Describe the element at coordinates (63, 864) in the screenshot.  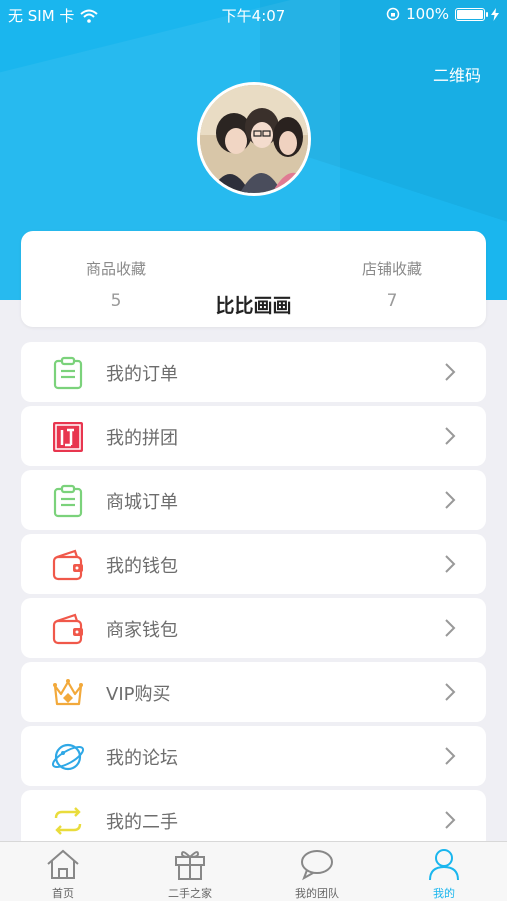
I see `home-icon` at that location.